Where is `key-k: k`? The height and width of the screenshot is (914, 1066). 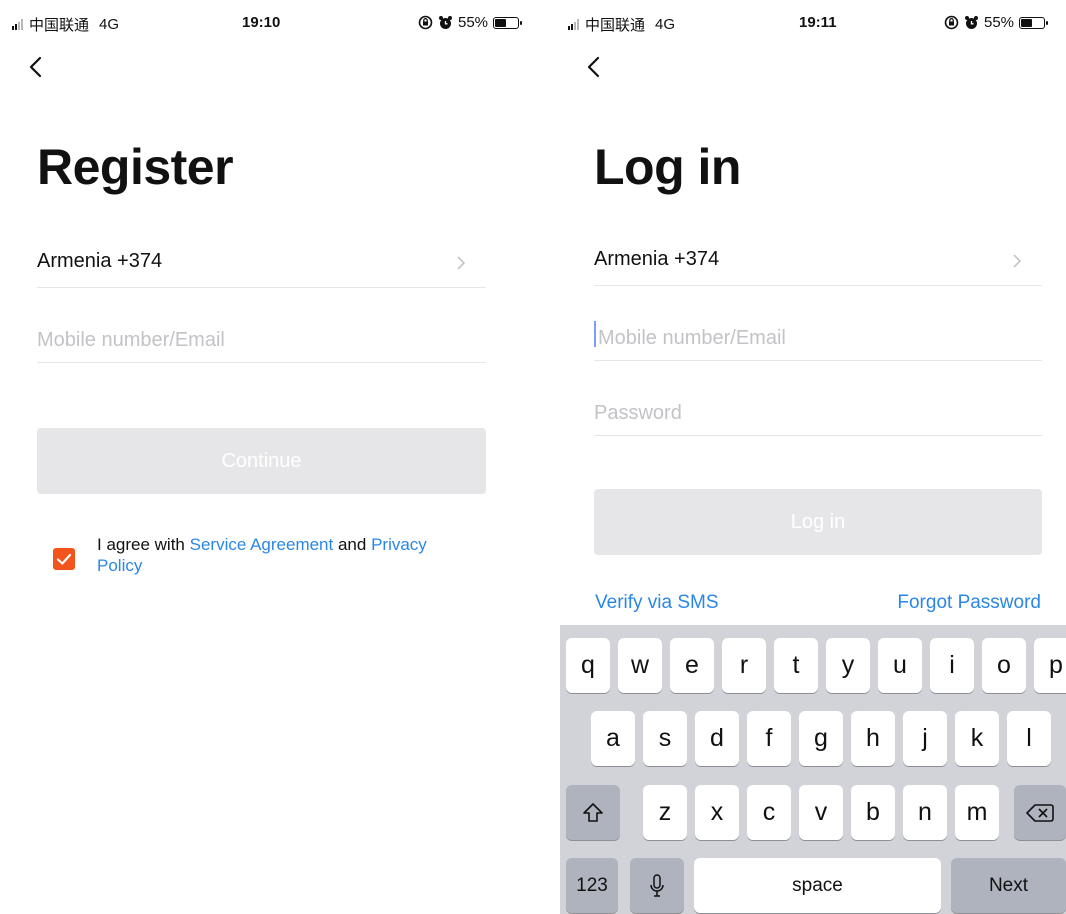
key-k: k is located at coordinates (977, 738).